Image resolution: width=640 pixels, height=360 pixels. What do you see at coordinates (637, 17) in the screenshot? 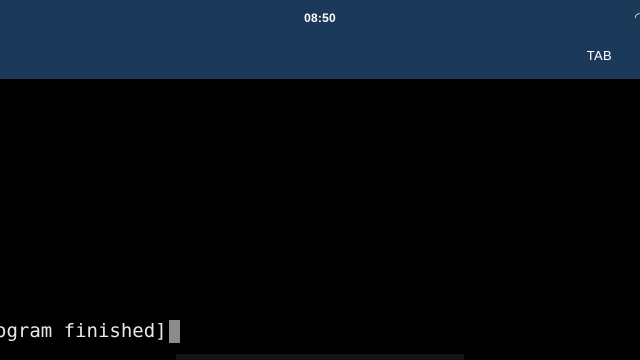
I see `signal-icon: ◜` at bounding box center [637, 17].